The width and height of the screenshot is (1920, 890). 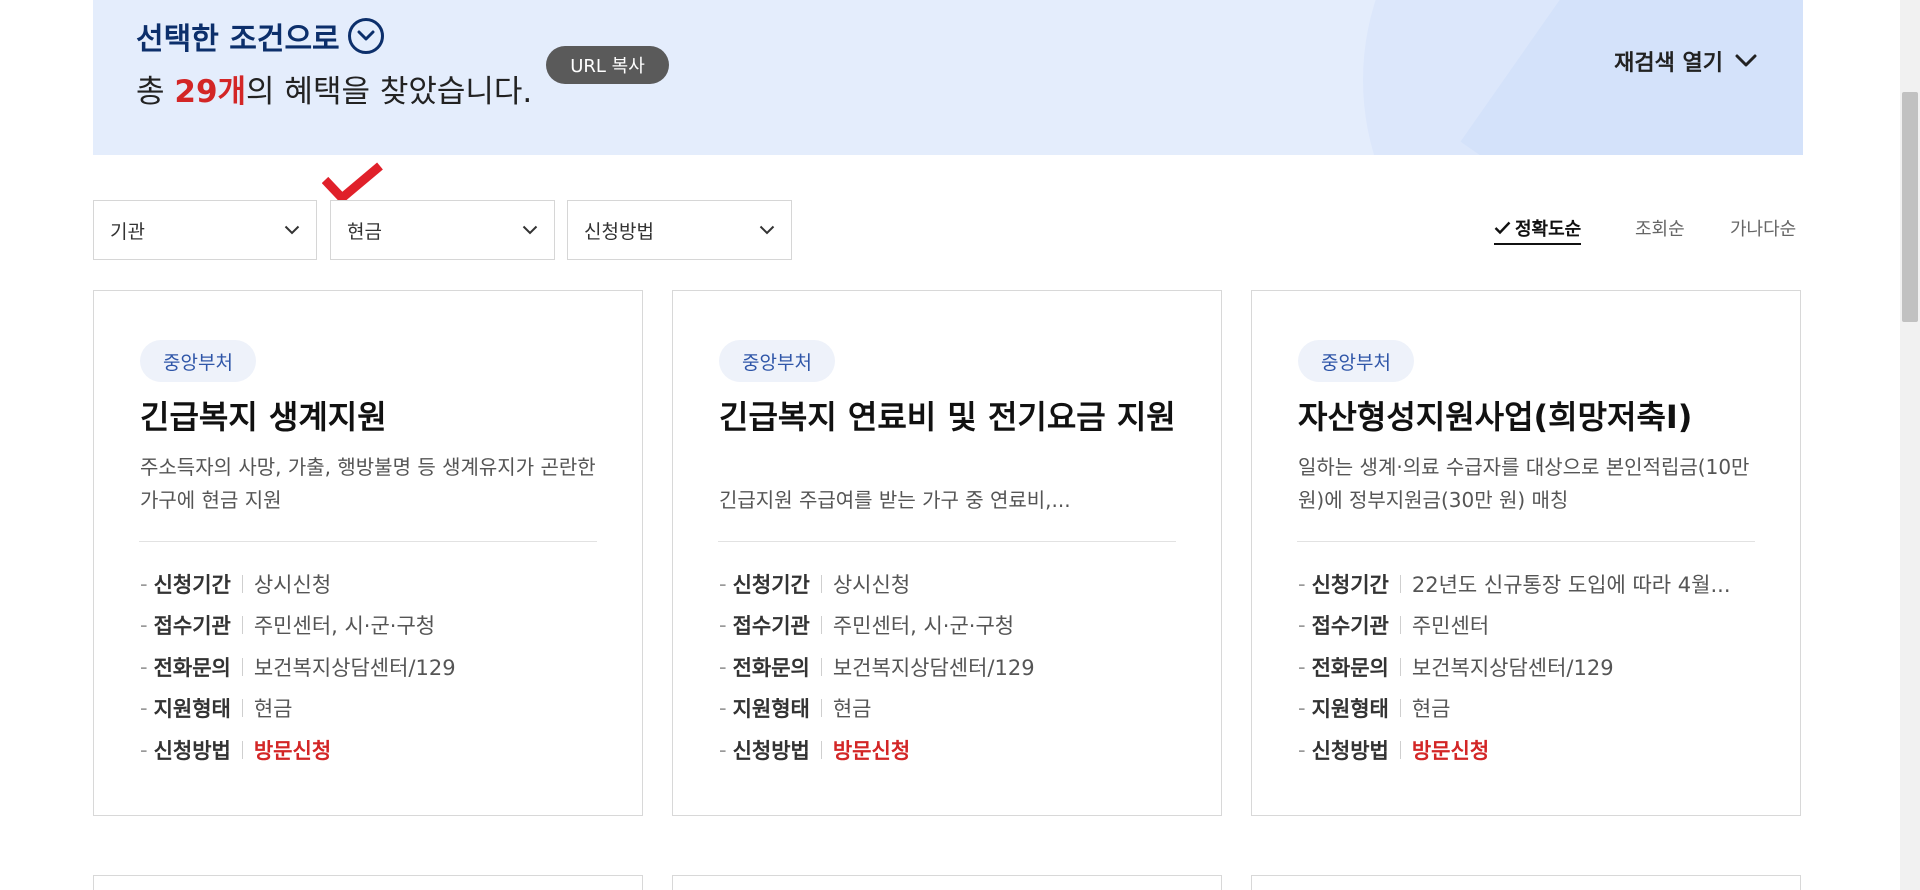 I want to click on sort-views: 조회순, so click(x=1660, y=228).